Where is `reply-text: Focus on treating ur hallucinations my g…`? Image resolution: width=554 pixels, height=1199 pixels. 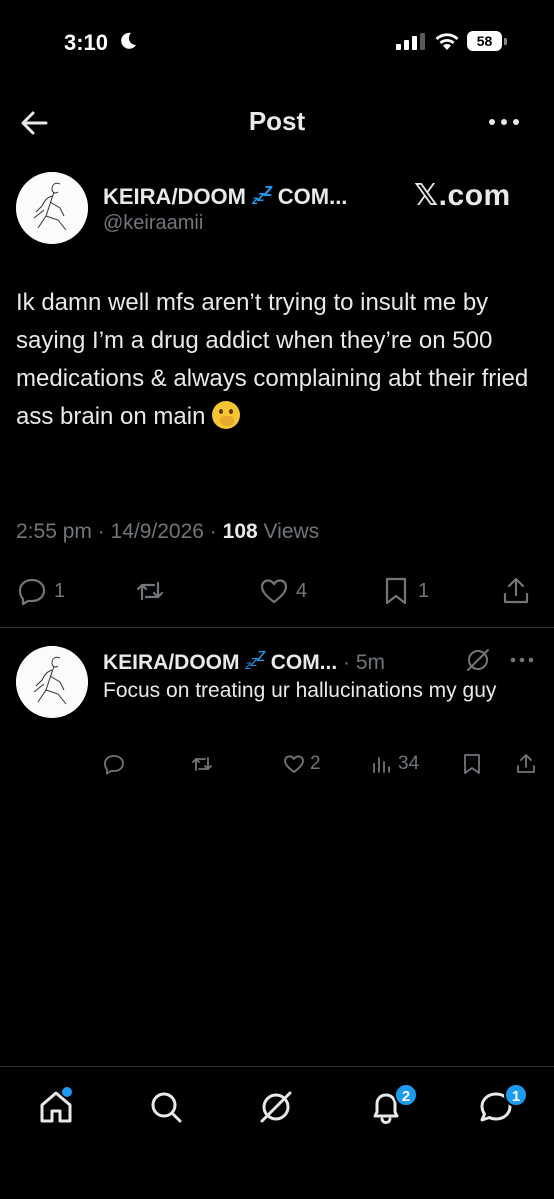
reply-text: Focus on treating ur hallucinations my g… is located at coordinates (300, 690).